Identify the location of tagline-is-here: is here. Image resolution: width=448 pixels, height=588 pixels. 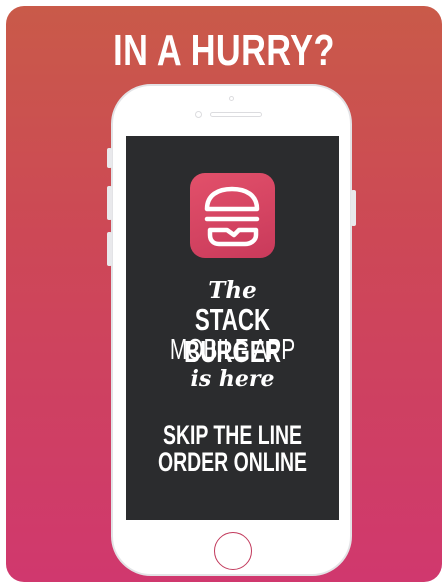
(232, 379).